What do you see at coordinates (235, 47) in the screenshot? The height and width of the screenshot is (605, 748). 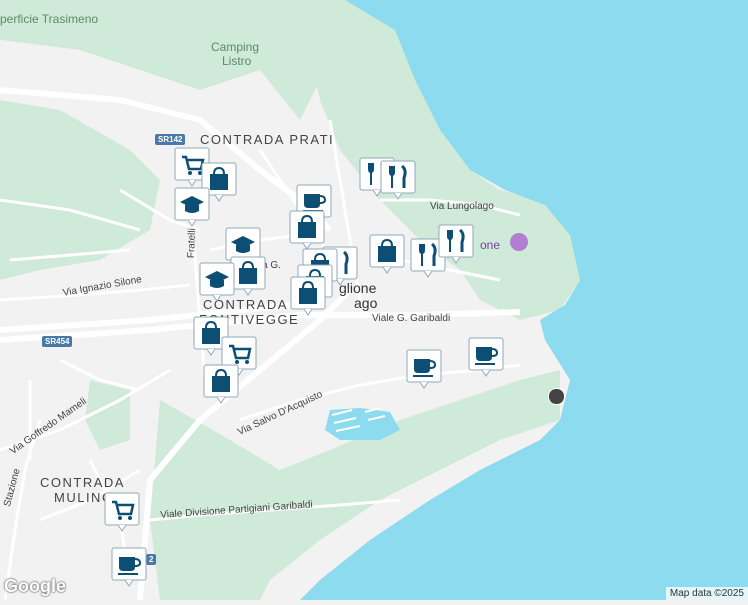 I see `camping-label: Camping` at bounding box center [235, 47].